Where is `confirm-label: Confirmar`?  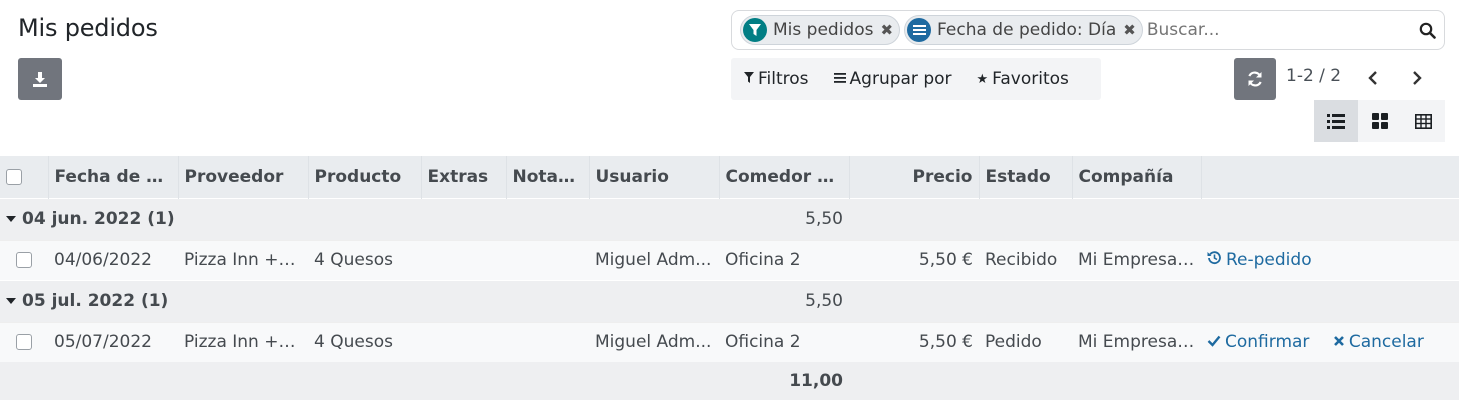 confirm-label: Confirmar is located at coordinates (1267, 342).